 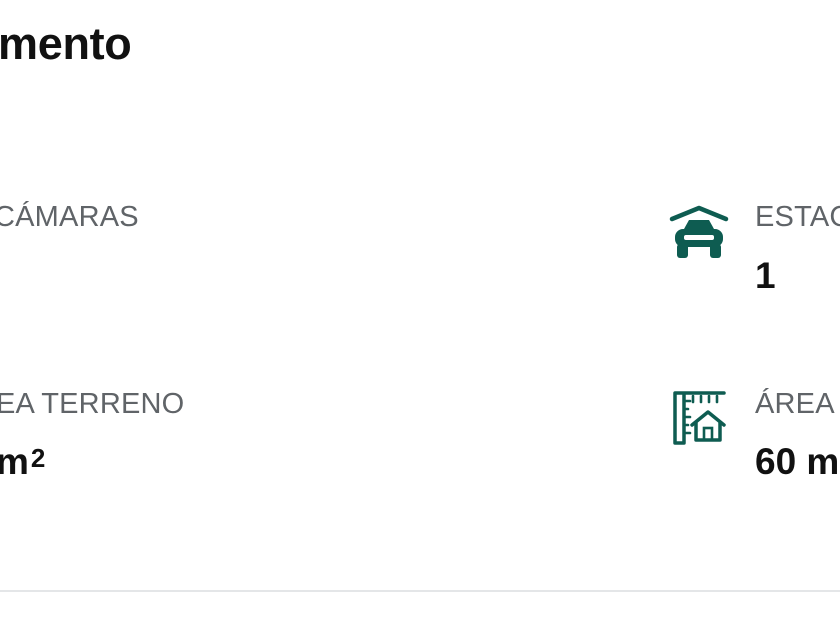 I want to click on feature-built-area-value: 60 m, so click(x=797, y=461).